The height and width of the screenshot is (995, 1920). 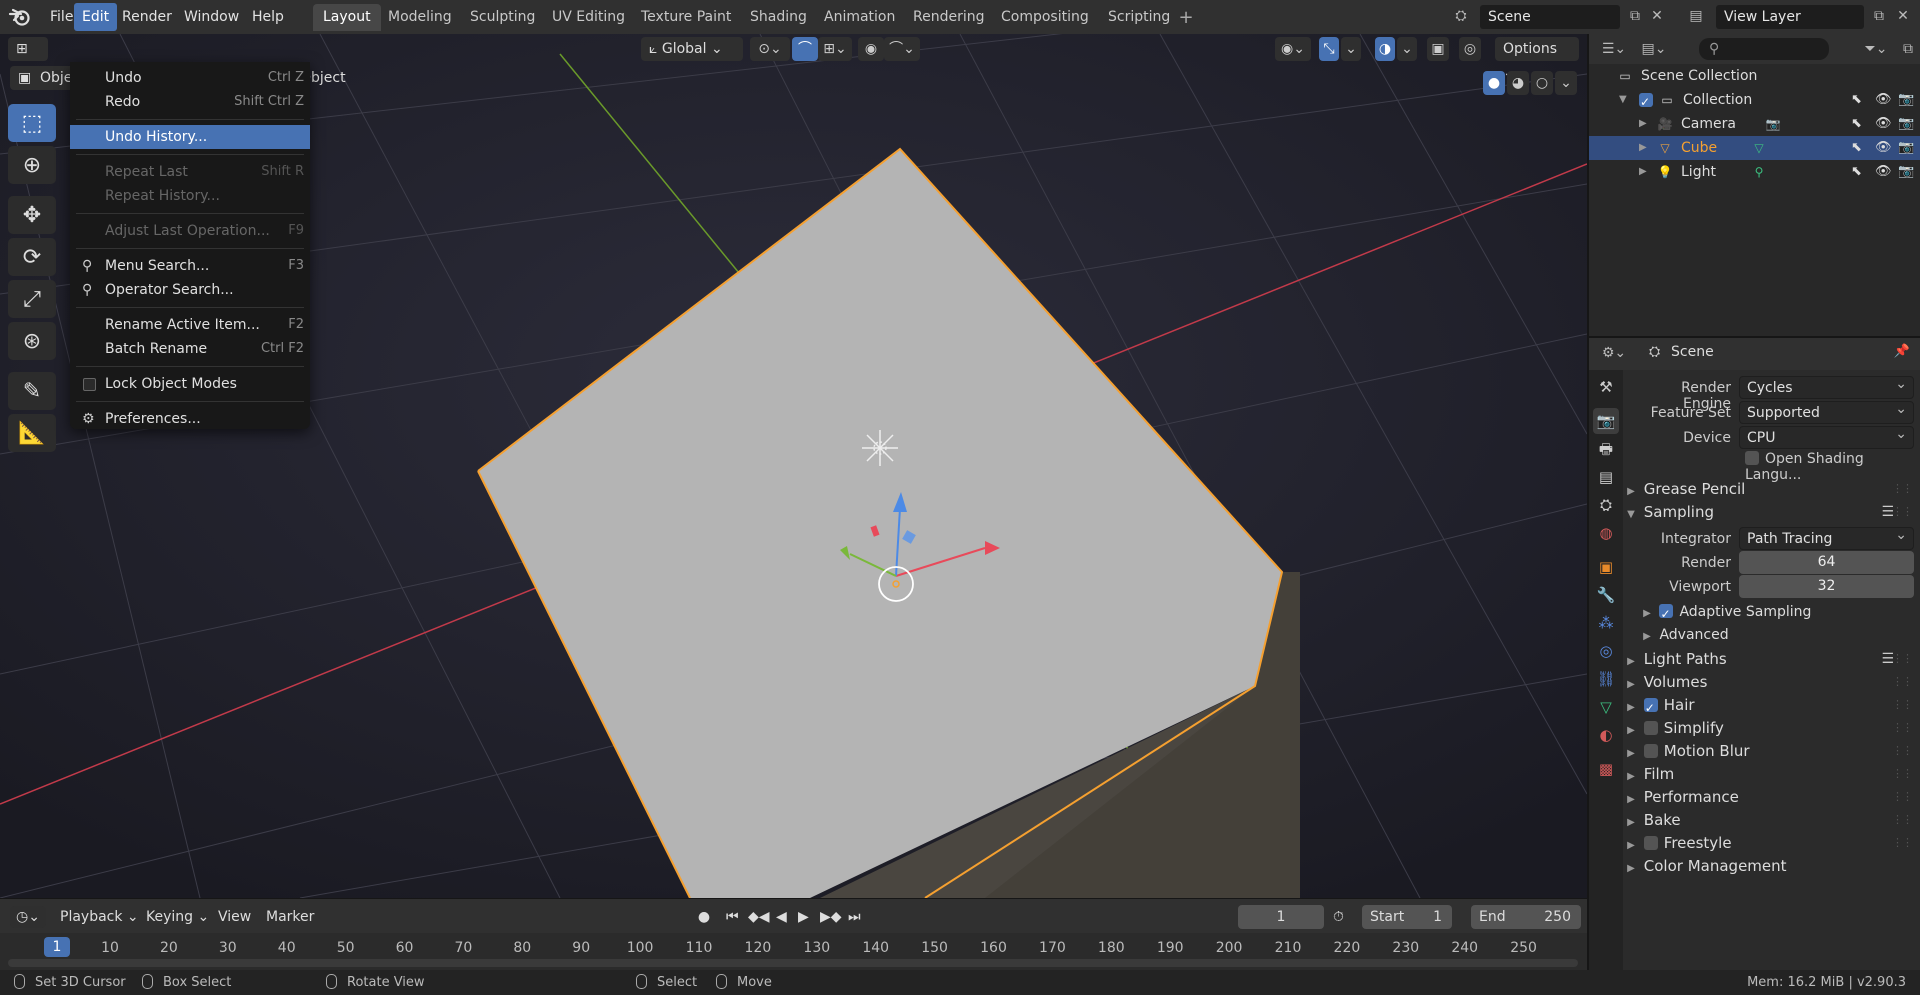 What do you see at coordinates (778, 17) in the screenshot?
I see `tab-shading: Shading` at bounding box center [778, 17].